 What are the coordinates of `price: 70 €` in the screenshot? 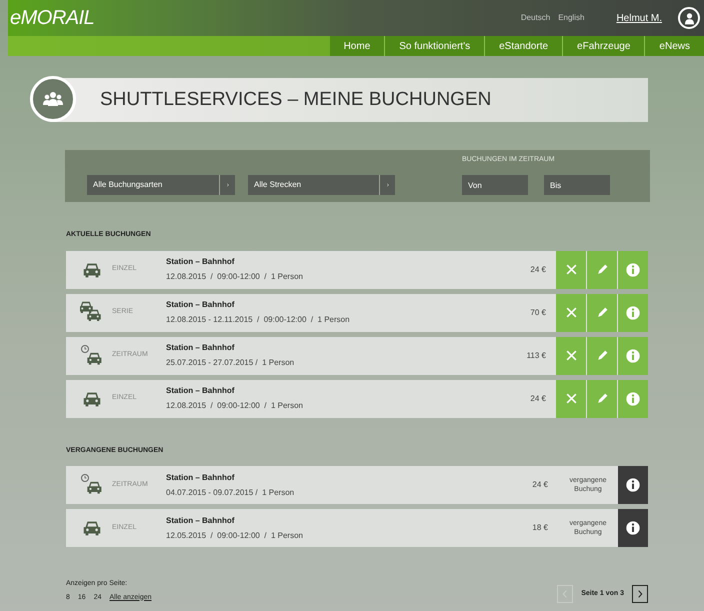 It's located at (538, 312).